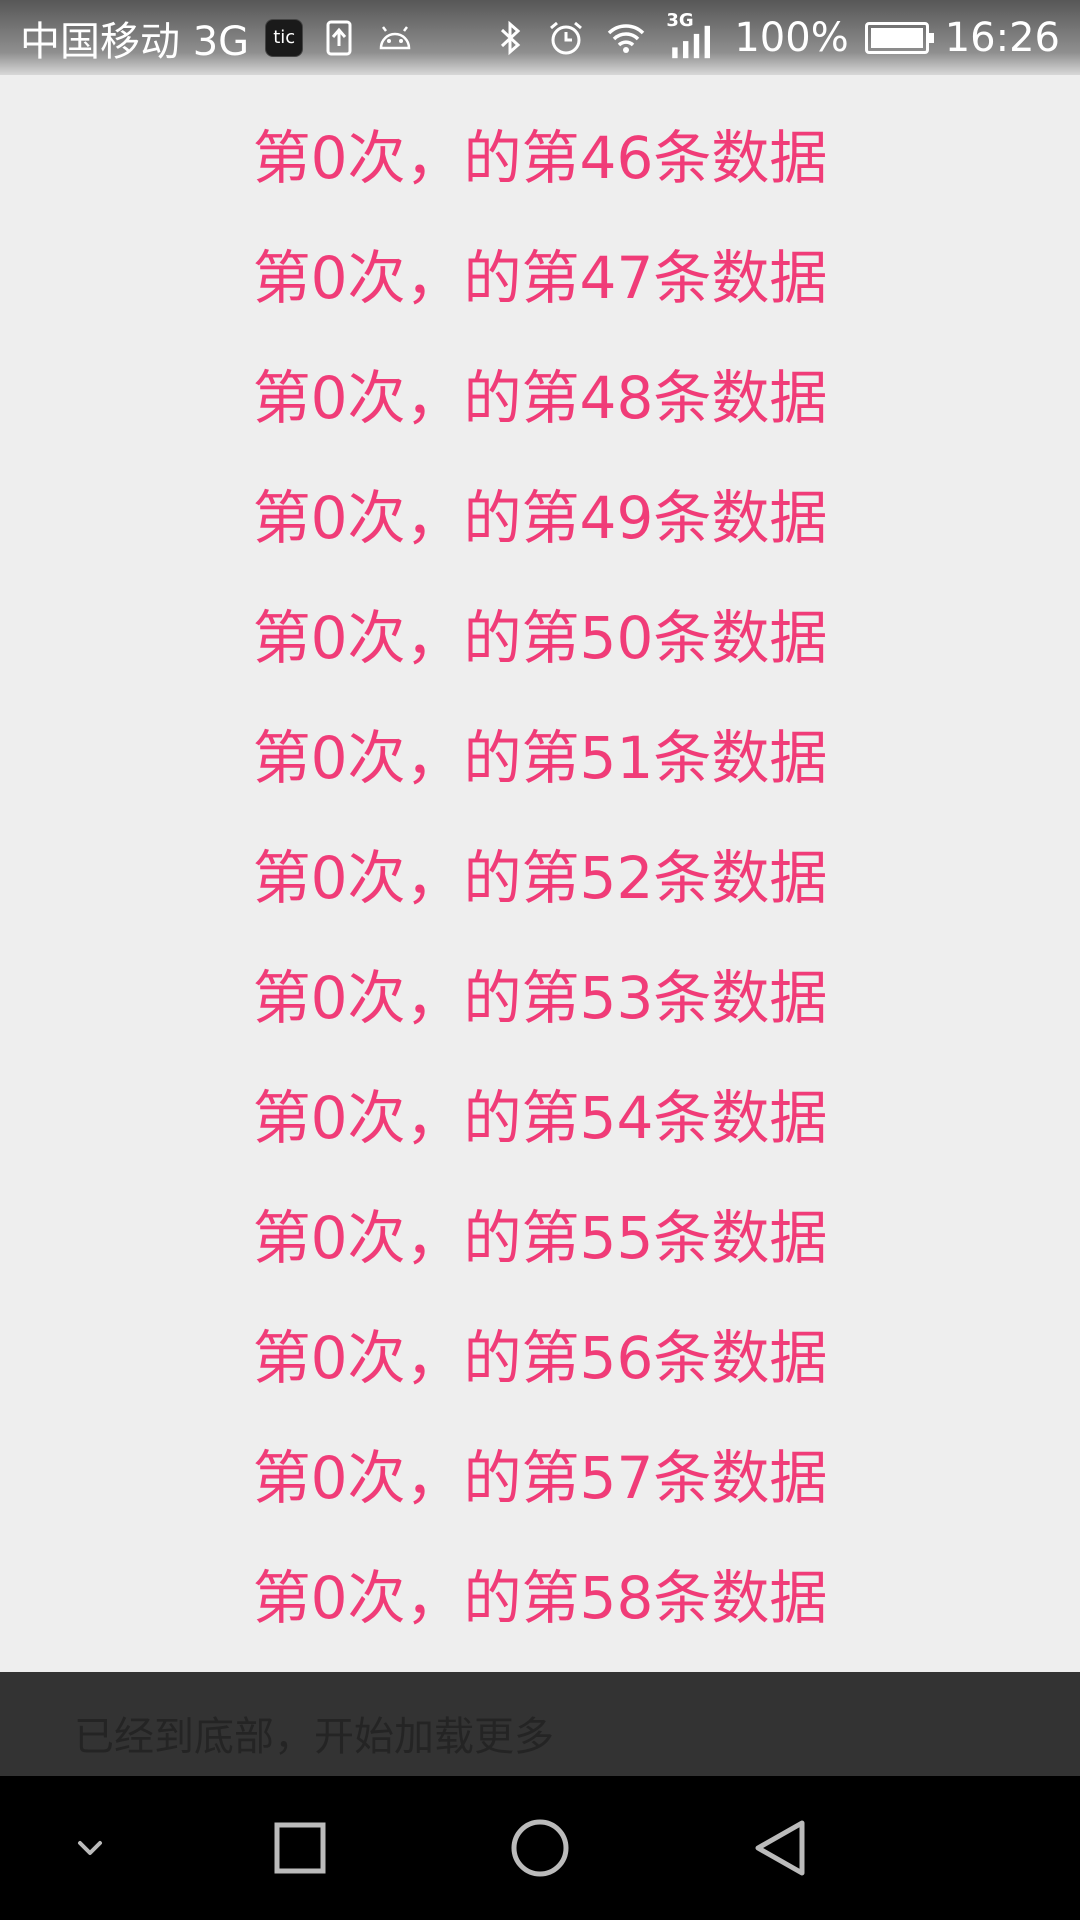 The width and height of the screenshot is (1080, 1920). What do you see at coordinates (896, 37) in the screenshot?
I see `battery-fill` at bounding box center [896, 37].